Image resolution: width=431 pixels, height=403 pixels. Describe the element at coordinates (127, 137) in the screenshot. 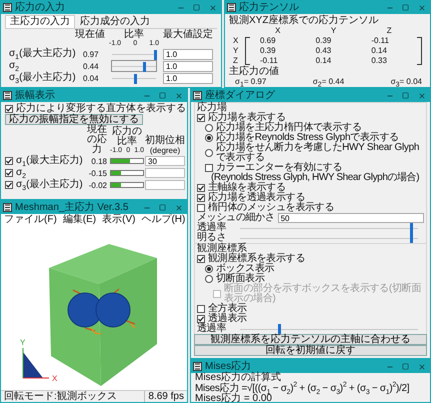

I see `column-header: 応力の比率` at that location.